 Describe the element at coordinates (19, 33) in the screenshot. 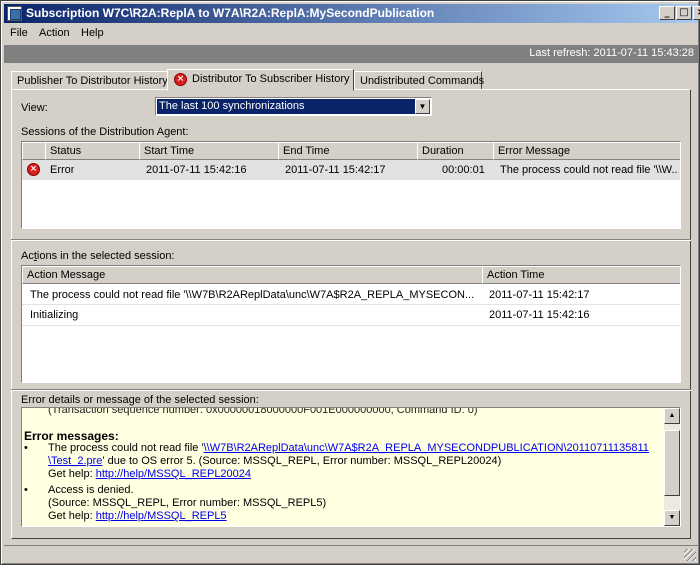

I see `menu-file: File` at that location.